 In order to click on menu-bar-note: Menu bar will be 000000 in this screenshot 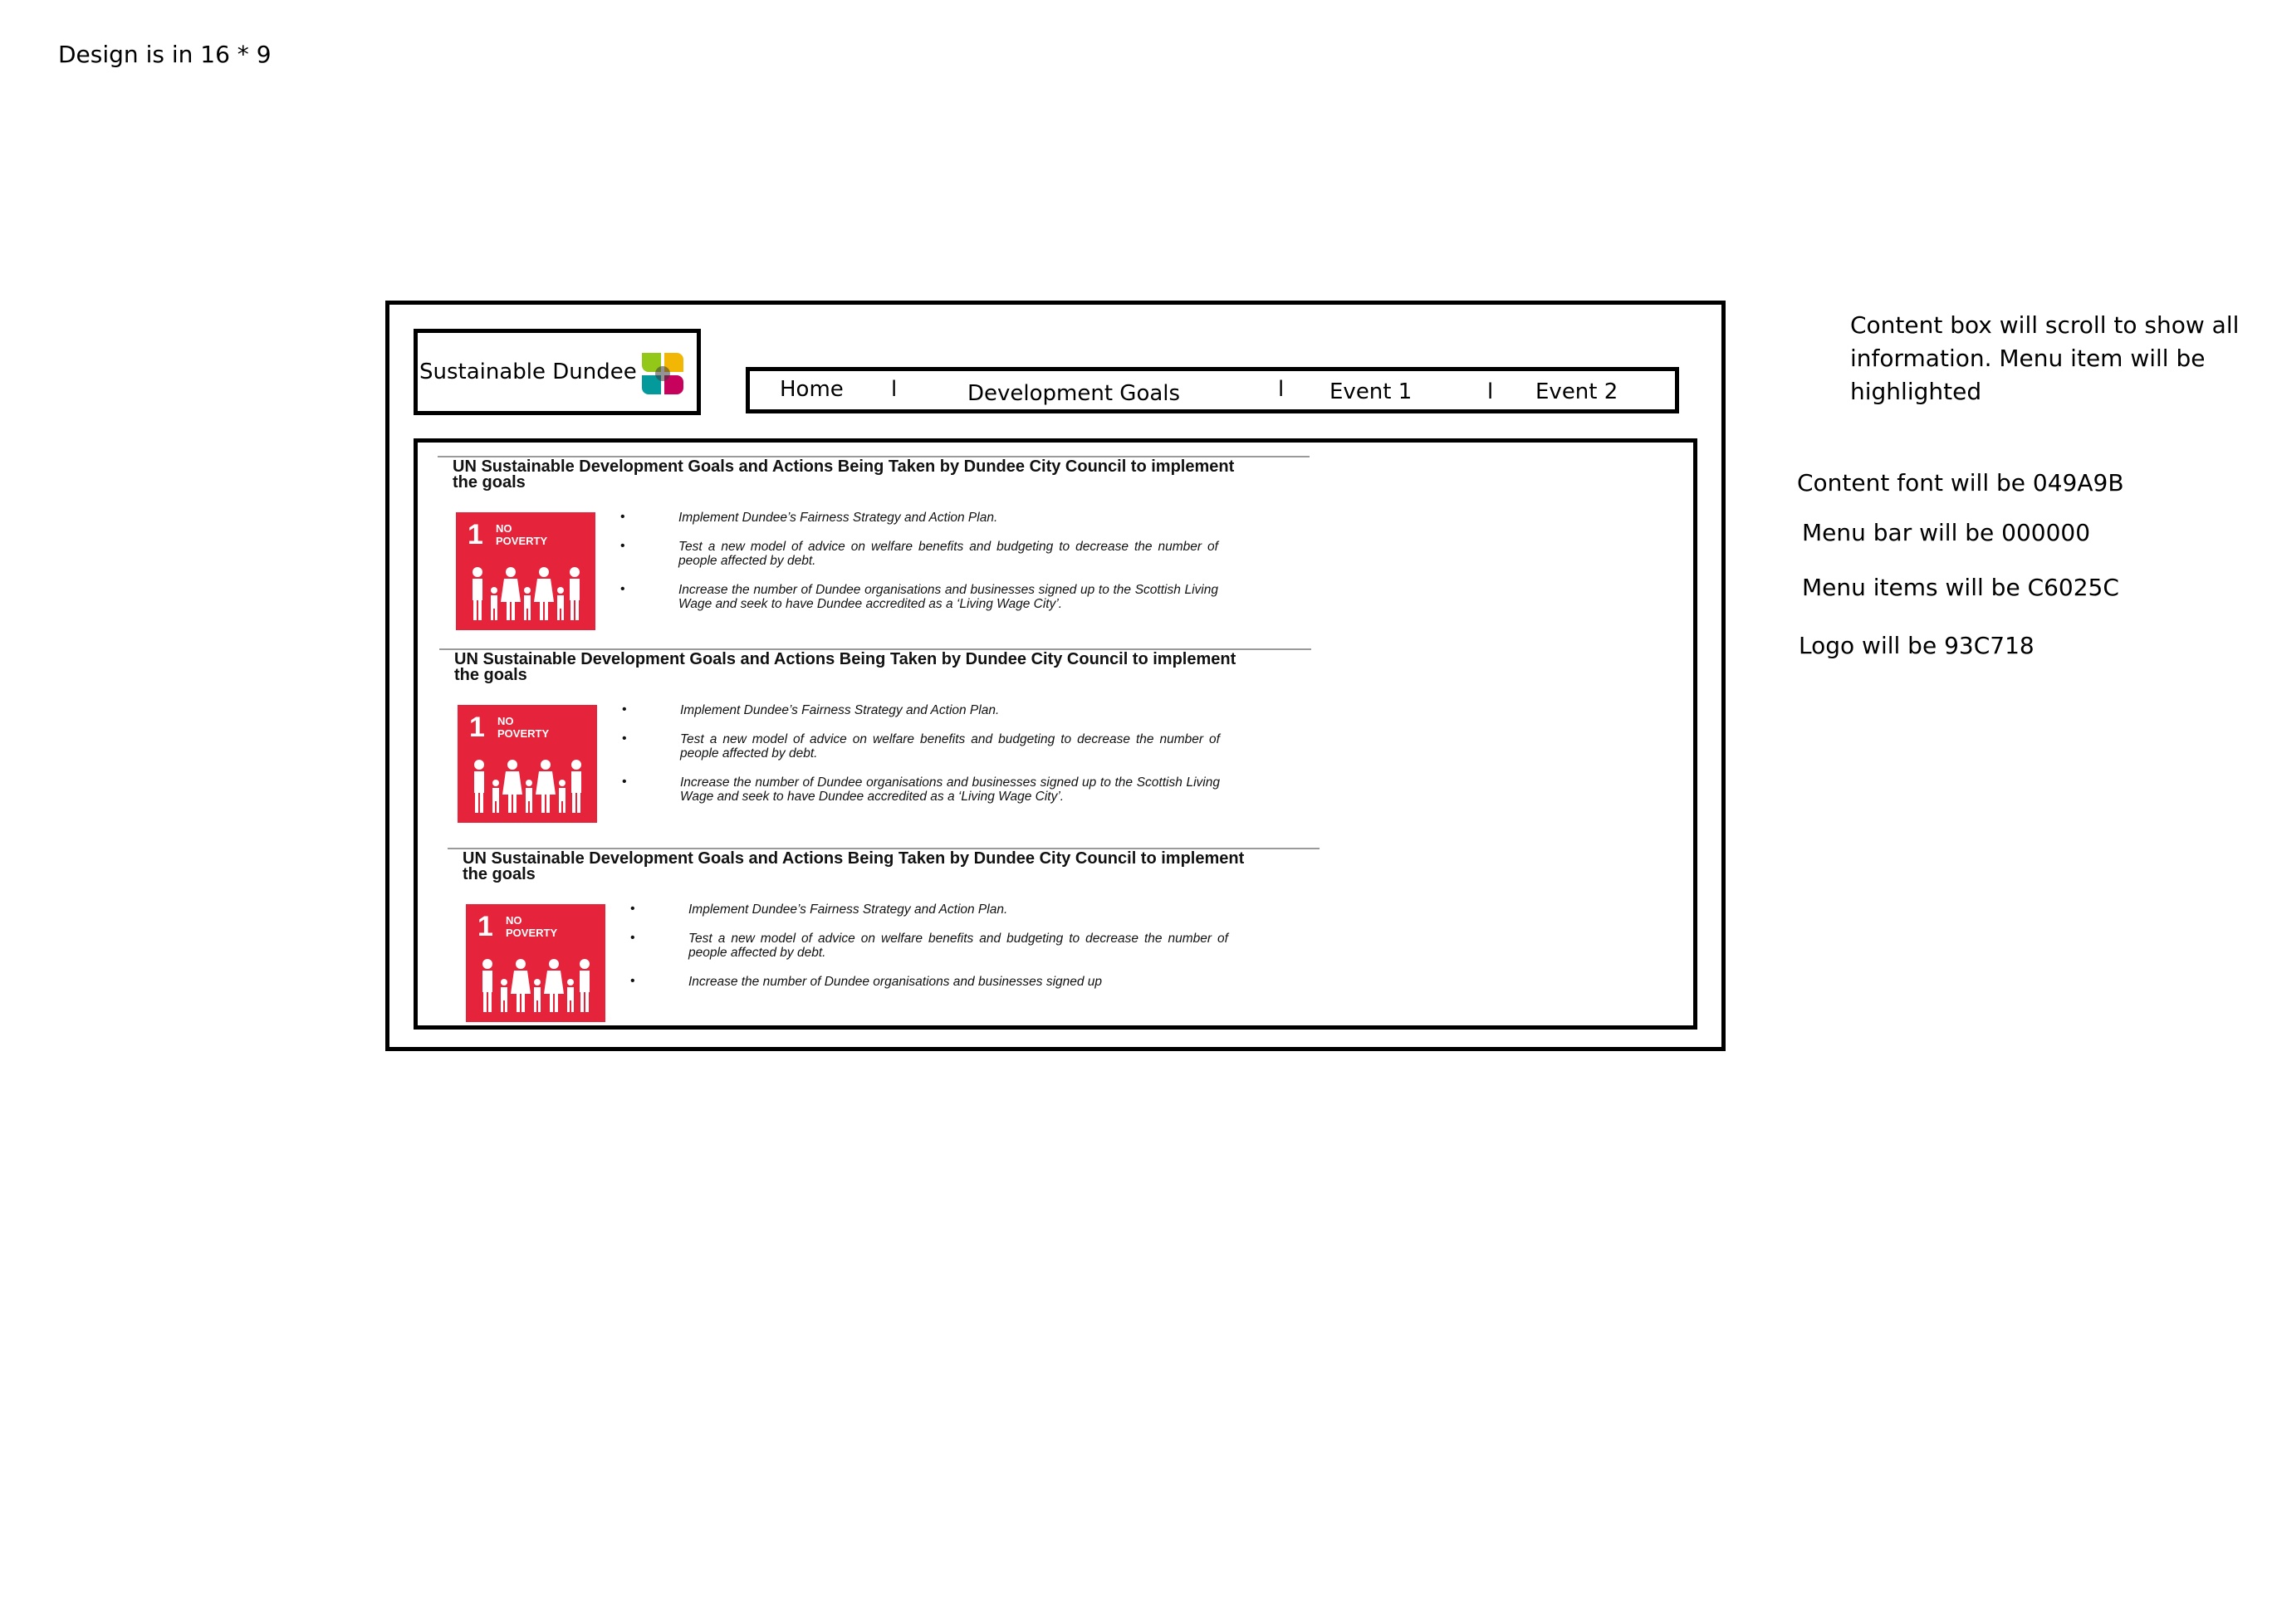, I will do `click(1946, 532)`.